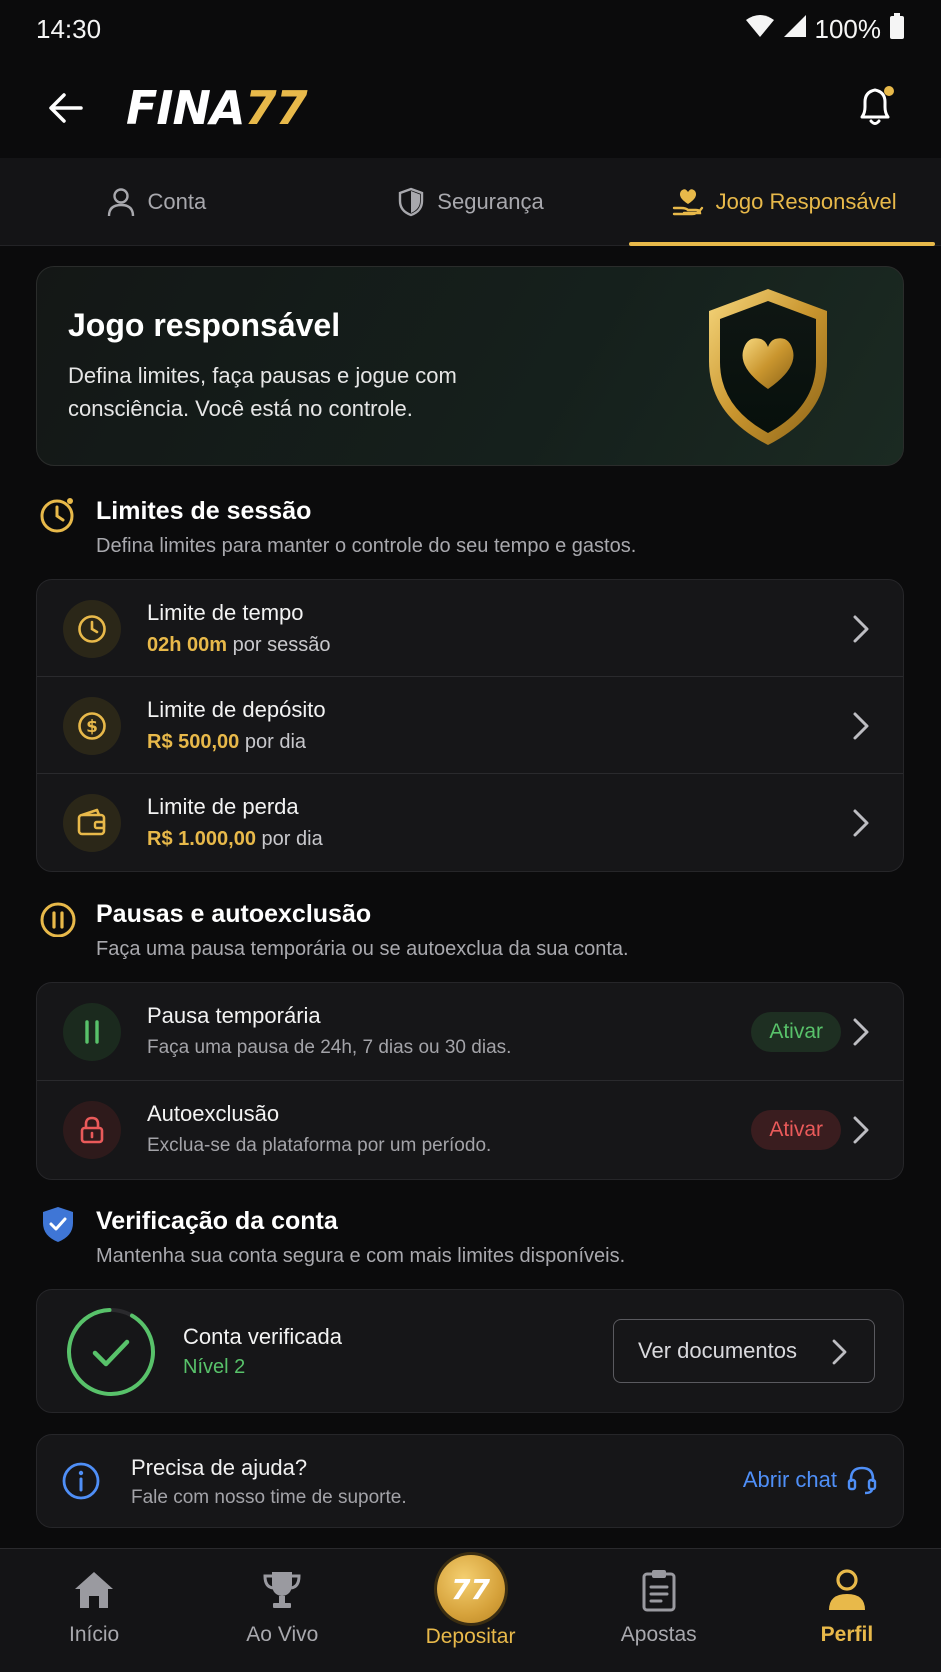  I want to click on clock-icon, so click(92, 629).